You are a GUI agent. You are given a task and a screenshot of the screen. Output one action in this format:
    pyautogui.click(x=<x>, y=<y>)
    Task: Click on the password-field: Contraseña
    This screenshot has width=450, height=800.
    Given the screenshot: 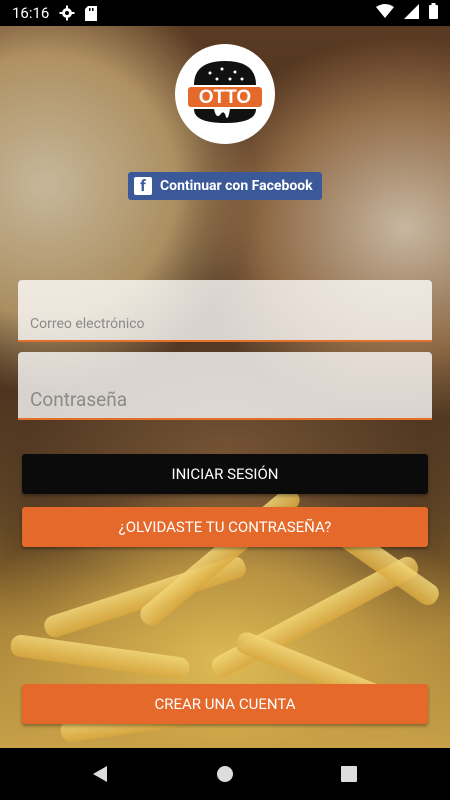 What is the action you would take?
    pyautogui.click(x=225, y=386)
    